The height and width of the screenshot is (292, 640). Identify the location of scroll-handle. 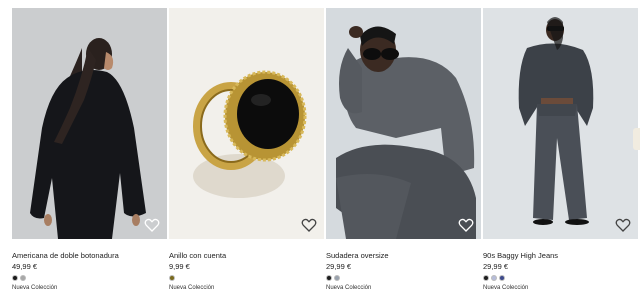
(636, 139).